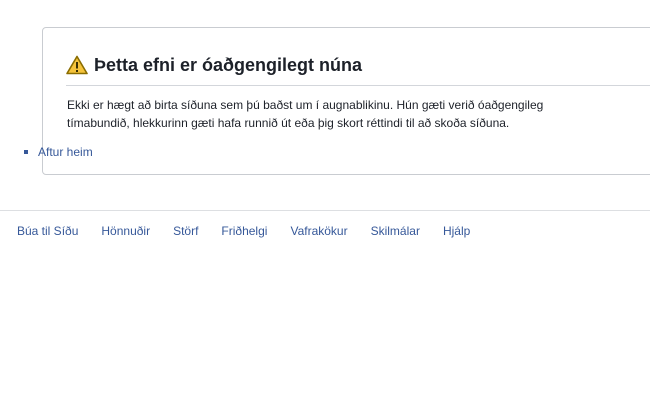 Image resolution: width=650 pixels, height=400 pixels. Describe the element at coordinates (244, 231) in the screenshot. I see `footer-link-privacy: Friðhelgi` at that location.